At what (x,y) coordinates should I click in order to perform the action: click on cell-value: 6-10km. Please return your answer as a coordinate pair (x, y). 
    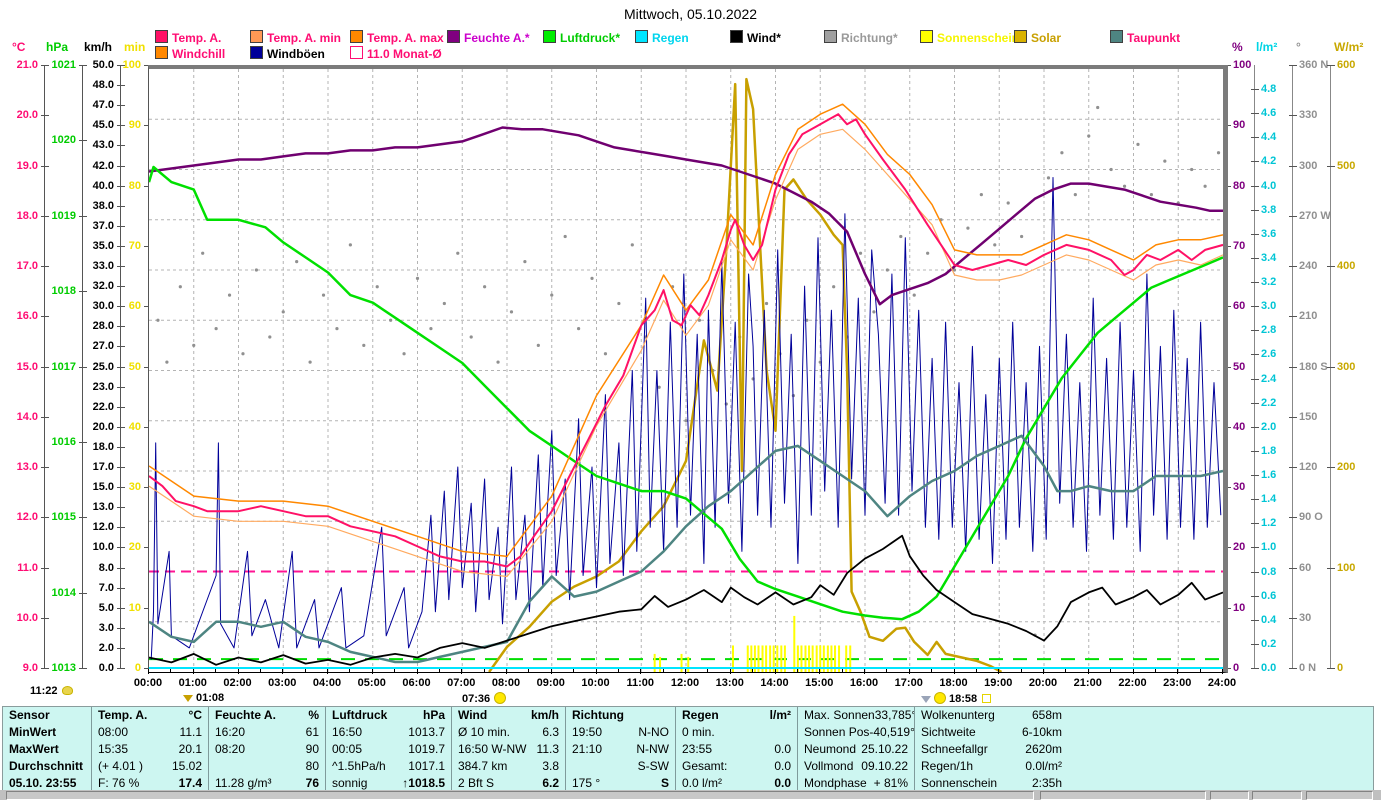
    Looking at the image, I should click on (1041, 732).